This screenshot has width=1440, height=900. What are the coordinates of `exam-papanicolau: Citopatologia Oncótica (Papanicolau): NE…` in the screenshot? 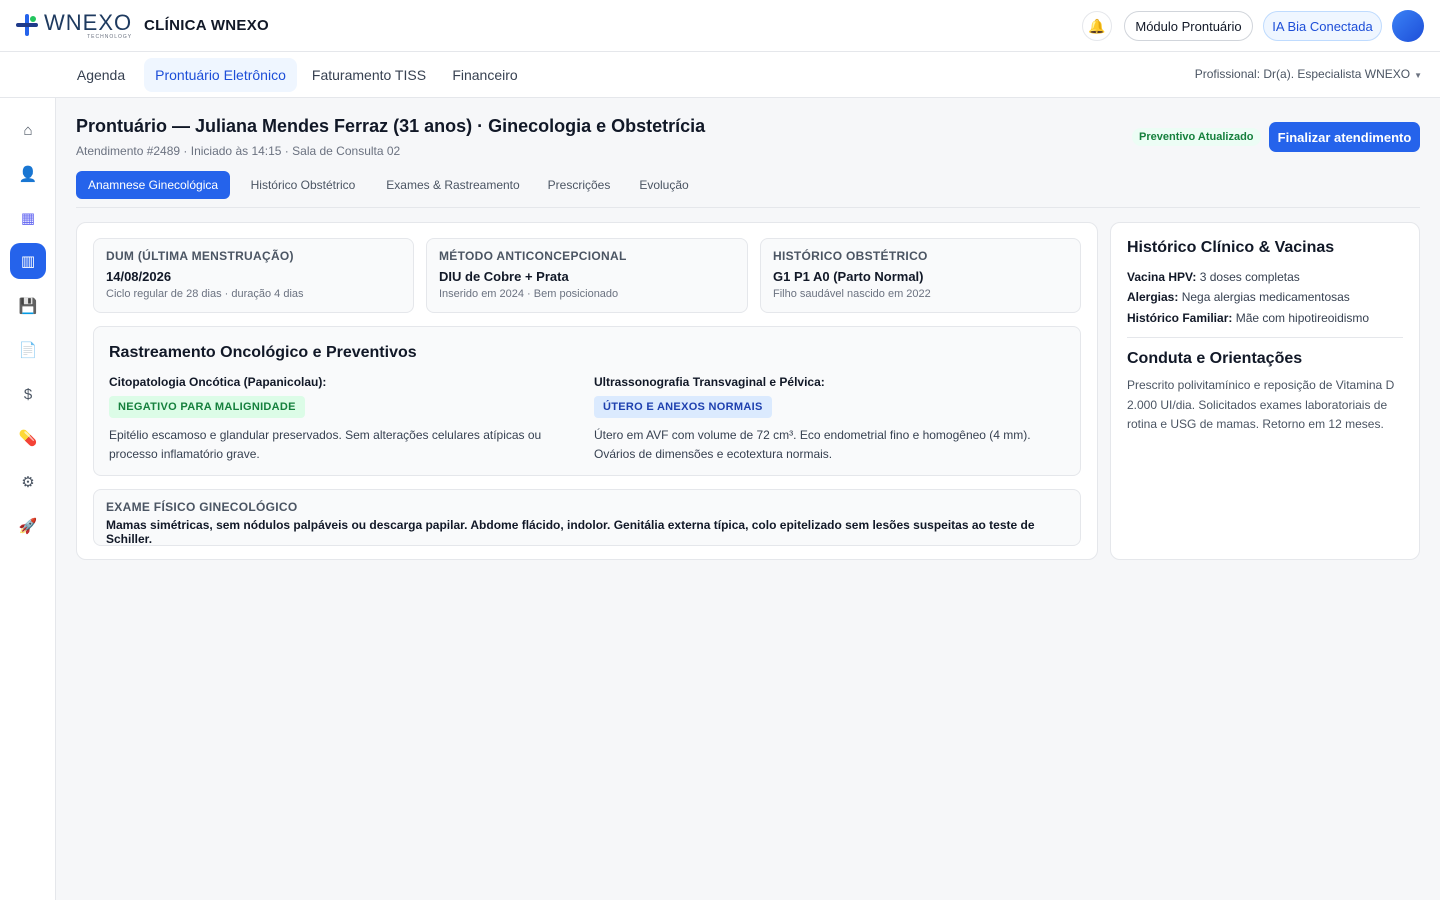 It's located at (349, 419).